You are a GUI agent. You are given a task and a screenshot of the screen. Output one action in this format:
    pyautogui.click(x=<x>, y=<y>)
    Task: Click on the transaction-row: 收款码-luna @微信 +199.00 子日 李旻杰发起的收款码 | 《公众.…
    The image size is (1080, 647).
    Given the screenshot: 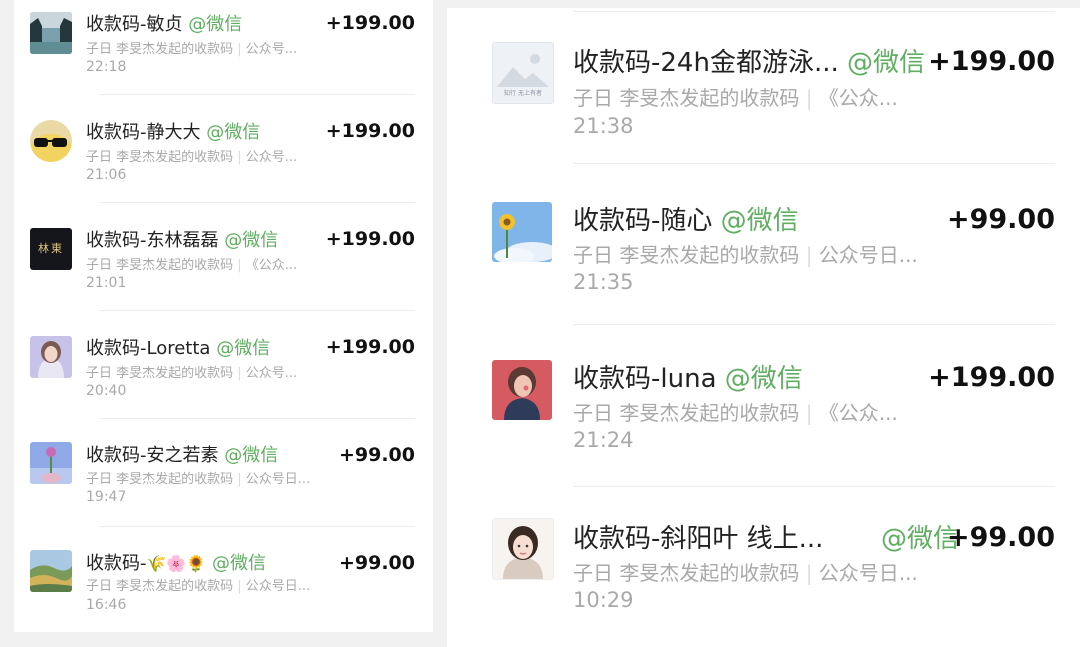 What is the action you would take?
    pyautogui.click(x=763, y=405)
    